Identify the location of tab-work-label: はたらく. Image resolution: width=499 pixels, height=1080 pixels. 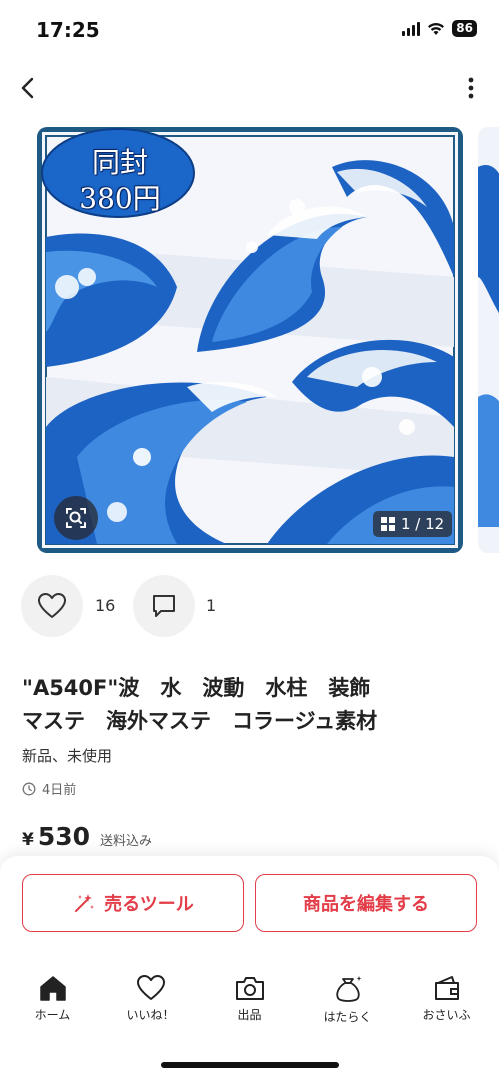
(347, 1017).